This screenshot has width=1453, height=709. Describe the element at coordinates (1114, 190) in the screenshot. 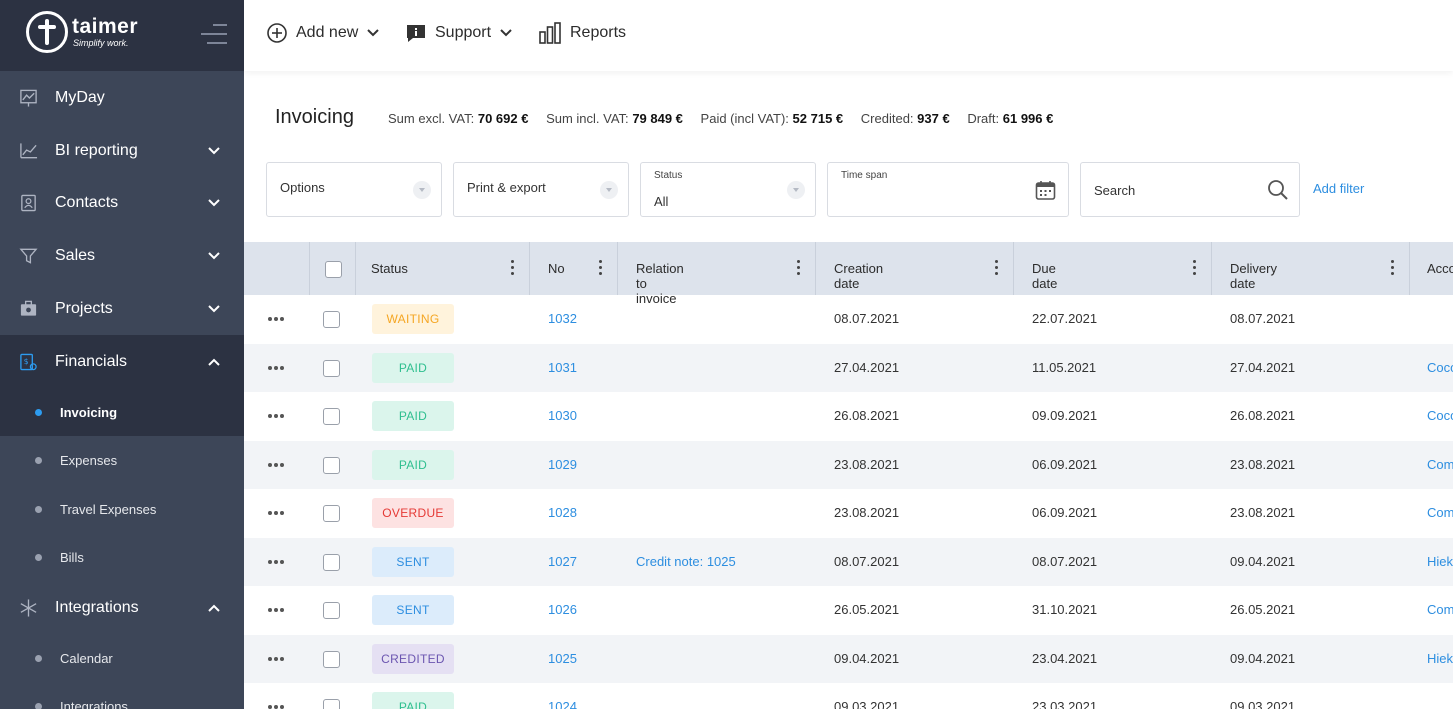

I see `search-input: Search` at that location.